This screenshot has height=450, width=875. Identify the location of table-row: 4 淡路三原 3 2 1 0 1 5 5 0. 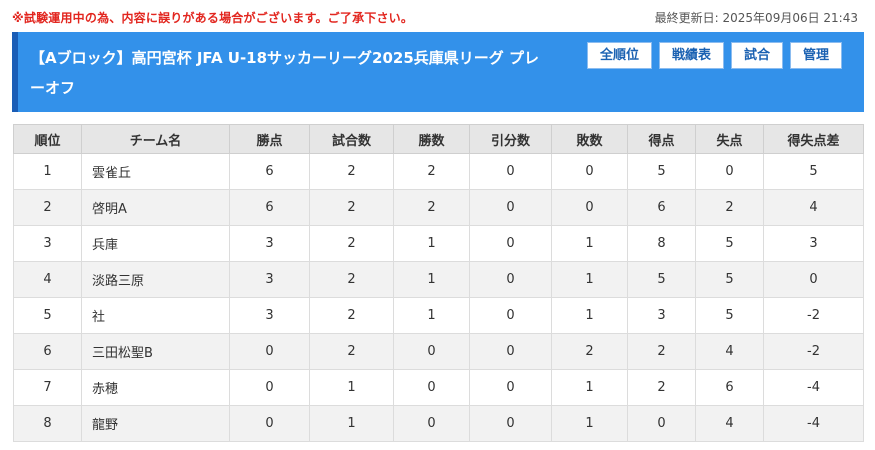
(438, 279).